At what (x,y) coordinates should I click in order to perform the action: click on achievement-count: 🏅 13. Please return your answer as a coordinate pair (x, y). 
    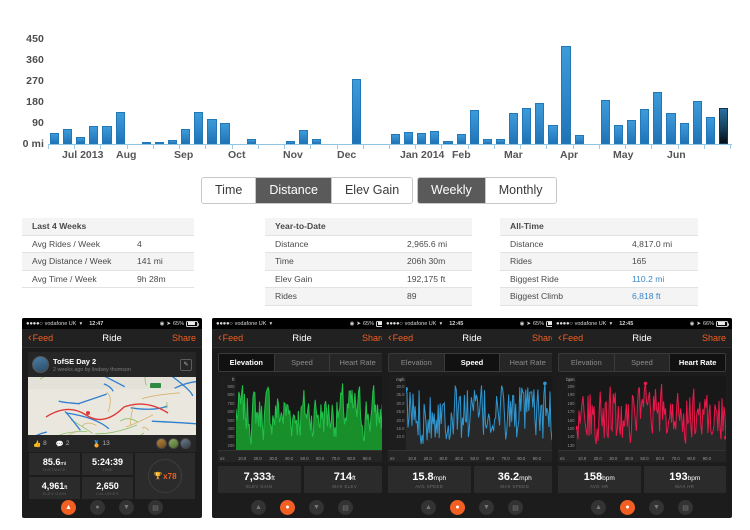
    Looking at the image, I should click on (100, 444).